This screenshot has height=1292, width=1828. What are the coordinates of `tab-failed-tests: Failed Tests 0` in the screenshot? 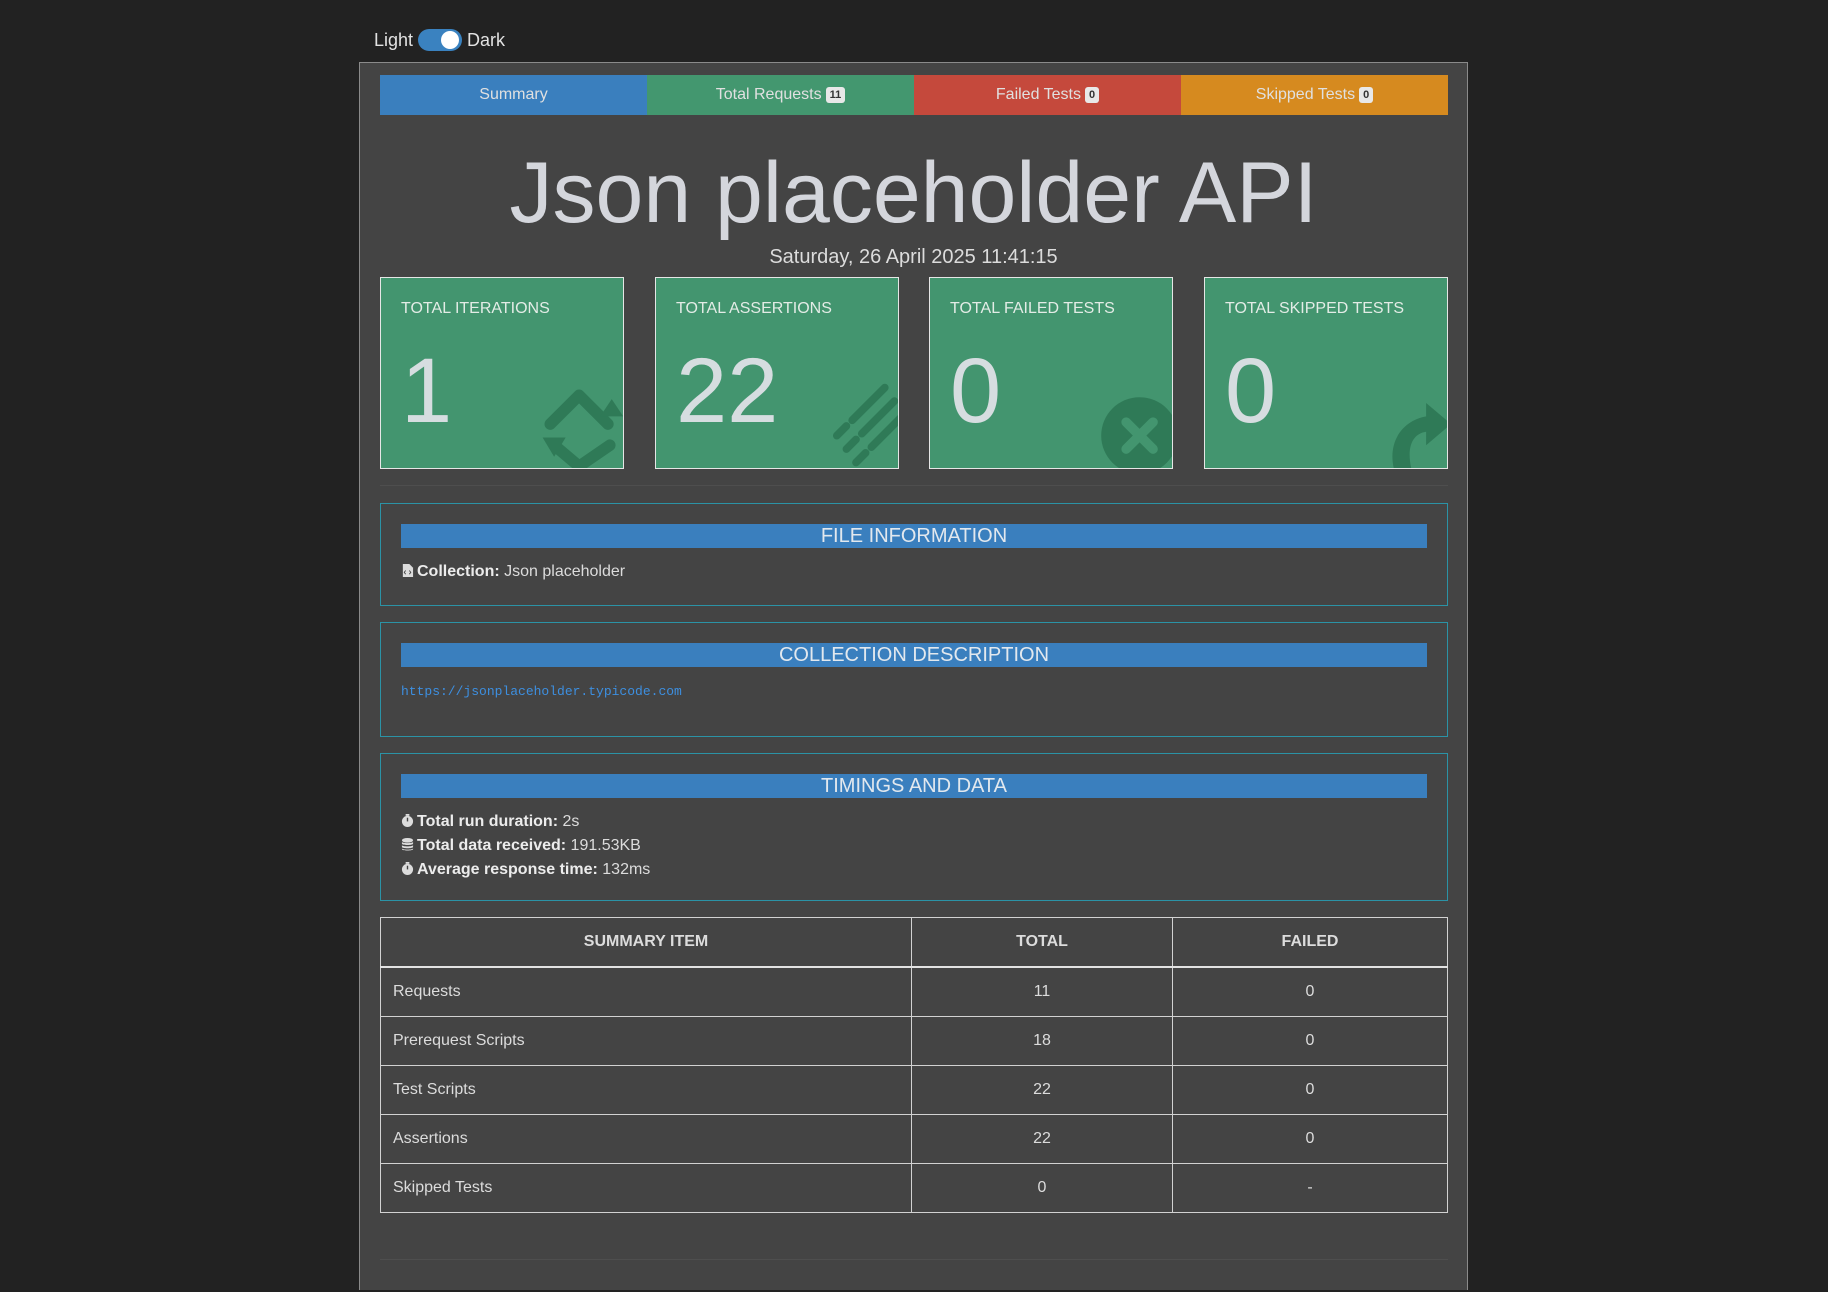 It's located at (1047, 95).